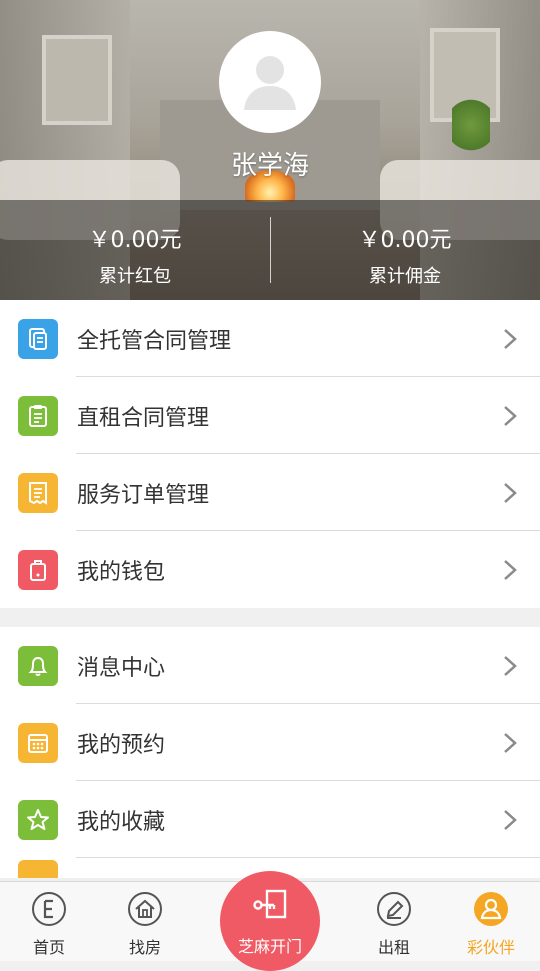 Image resolution: width=540 pixels, height=971 pixels. What do you see at coordinates (270, 665) in the screenshot?
I see `menu-item-messages: 消息中心` at bounding box center [270, 665].